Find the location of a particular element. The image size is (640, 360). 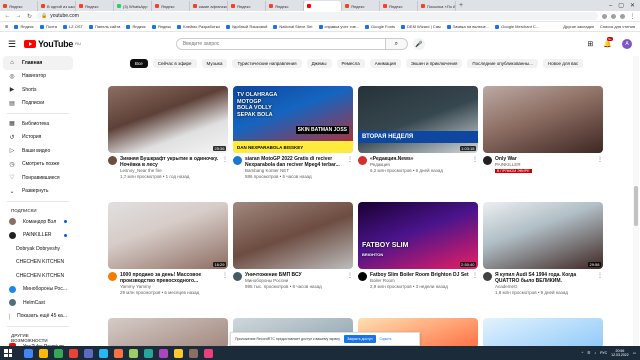

search-button: ⌕ is located at coordinates (396, 44).